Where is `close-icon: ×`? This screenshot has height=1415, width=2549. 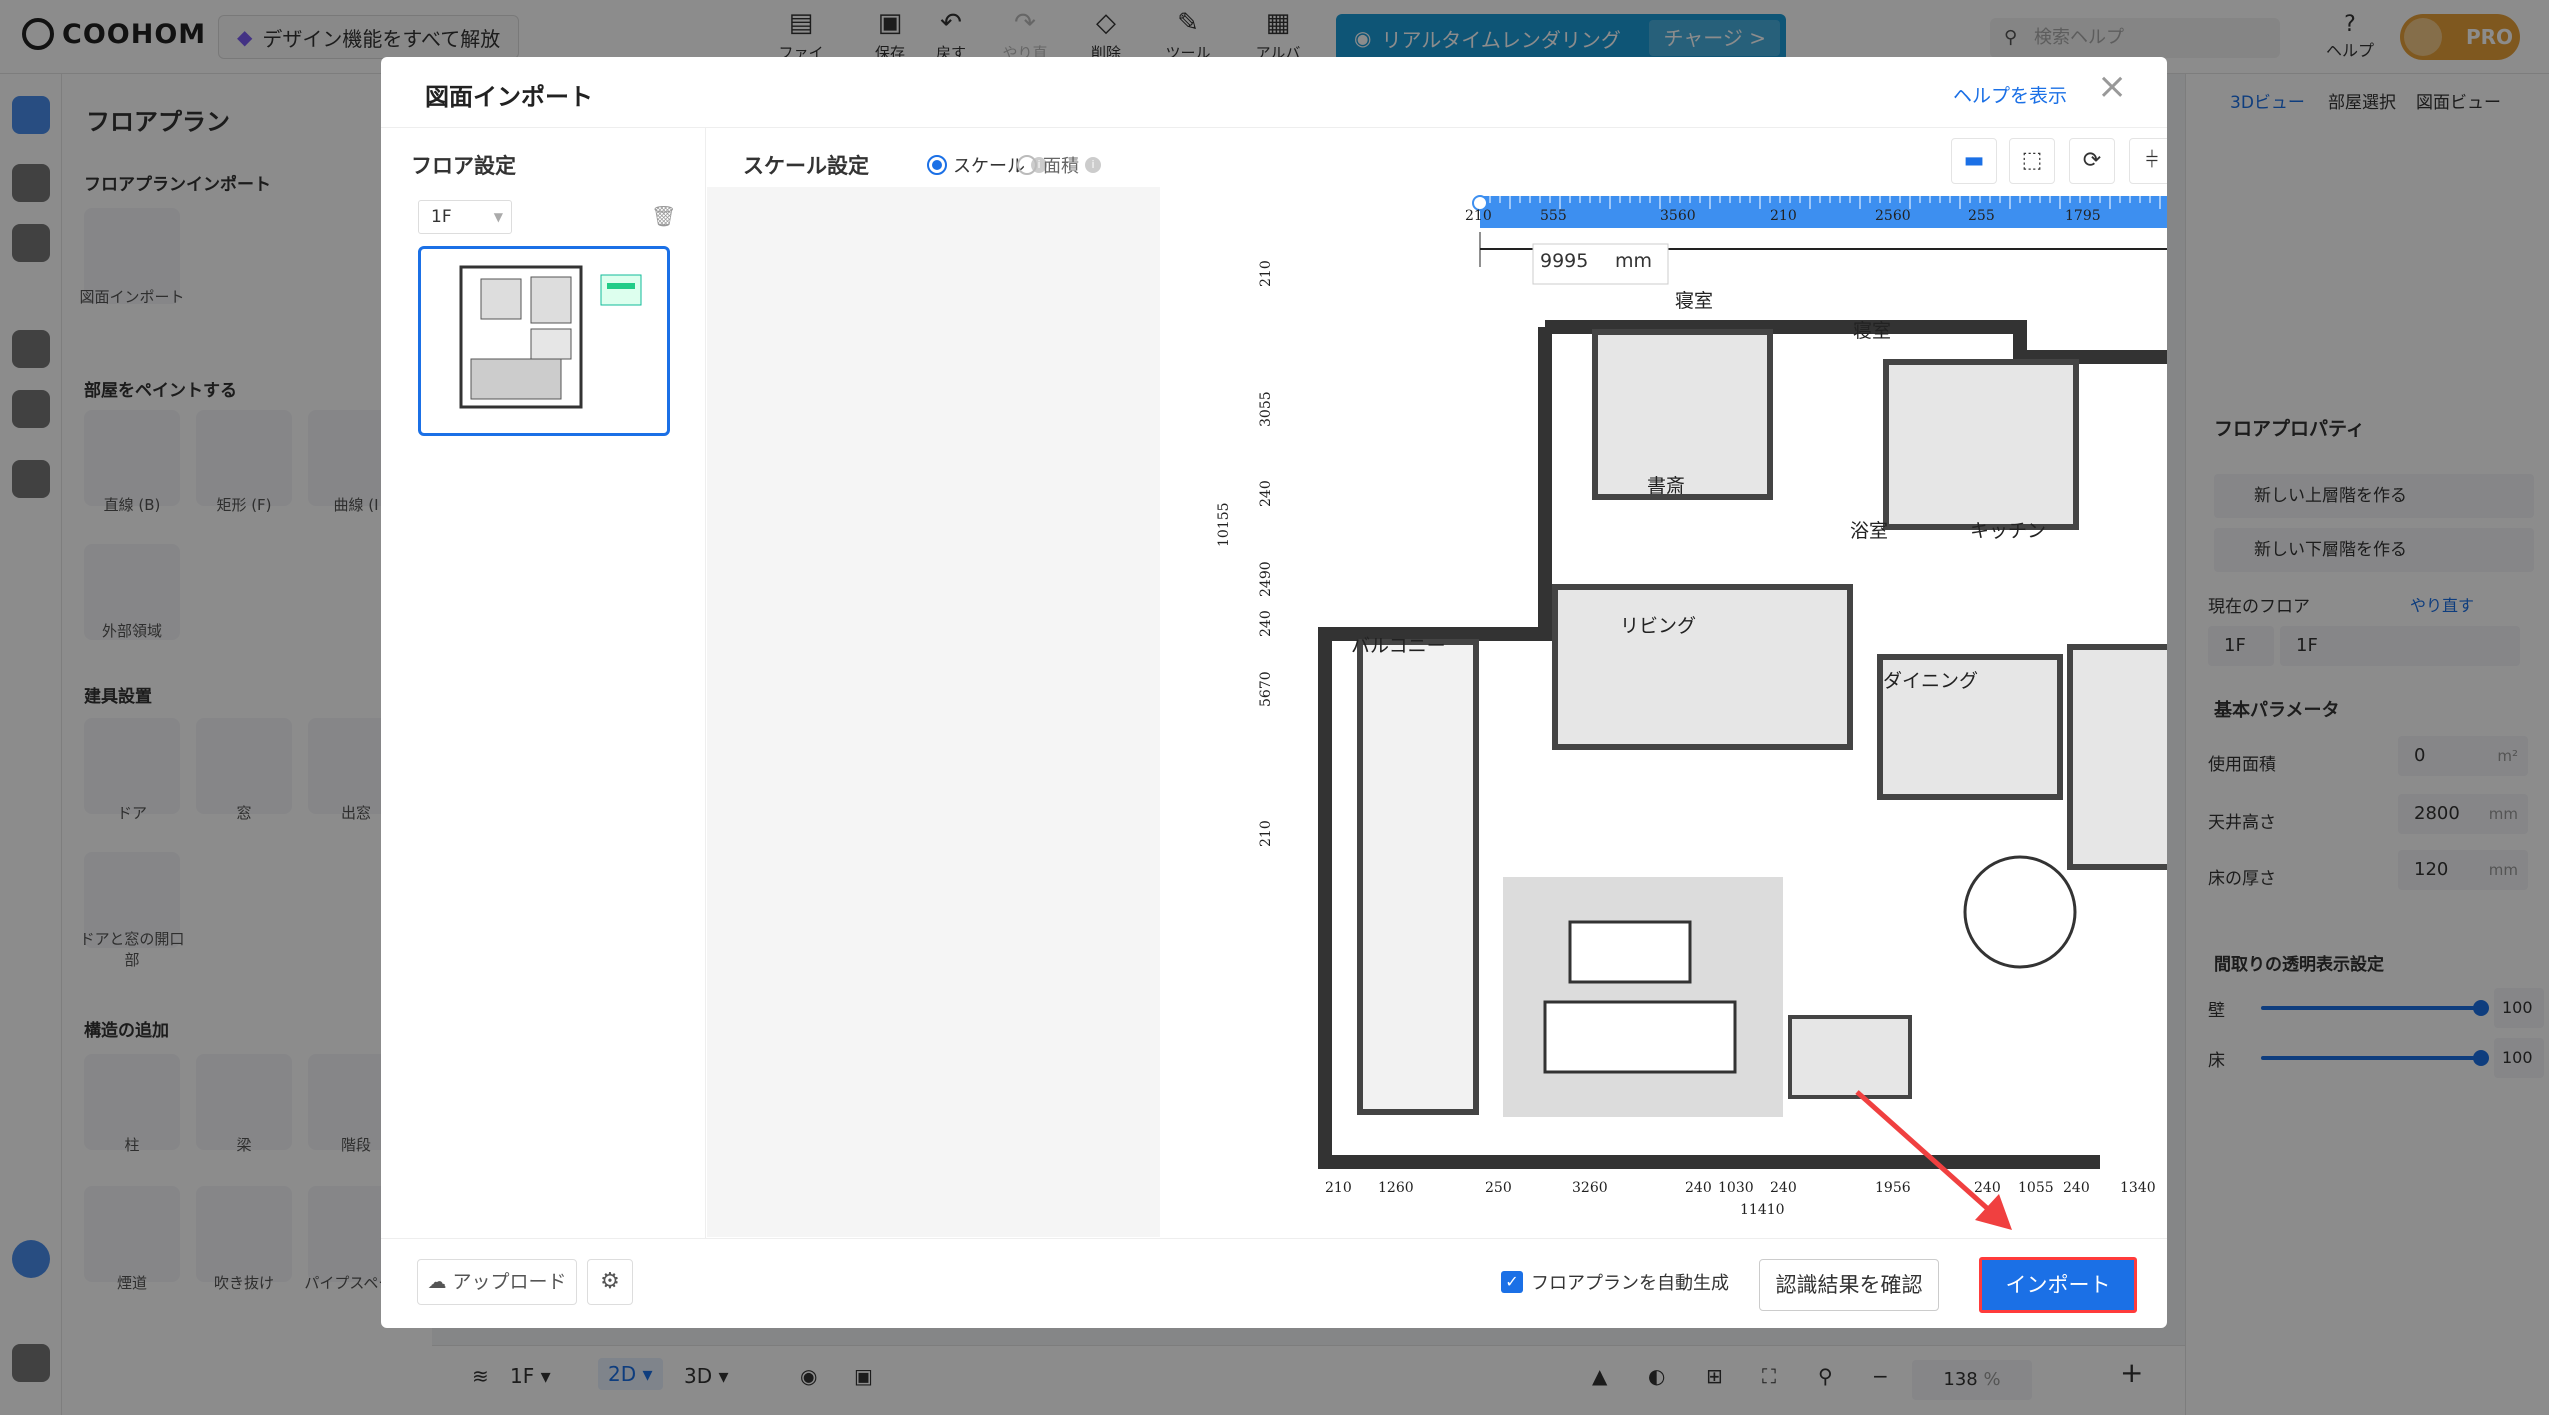
close-icon: × is located at coordinates (2112, 87).